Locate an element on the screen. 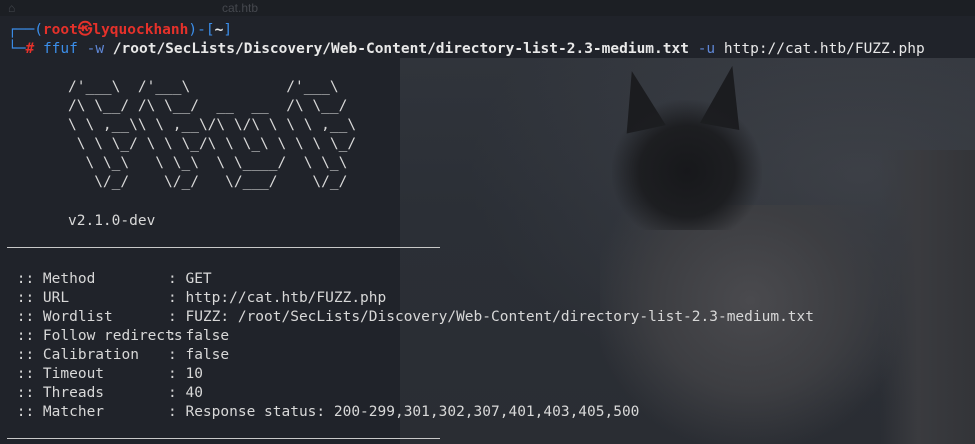 The width and height of the screenshot is (975, 444). config-row-calibration: :: Calibration : false is located at coordinates (118, 355).